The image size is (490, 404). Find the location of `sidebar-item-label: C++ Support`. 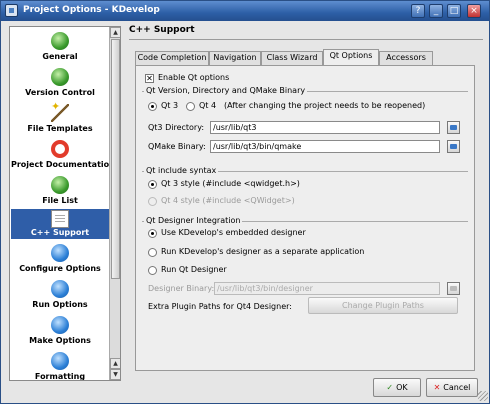

sidebar-item-label: C++ Support is located at coordinates (60, 232).